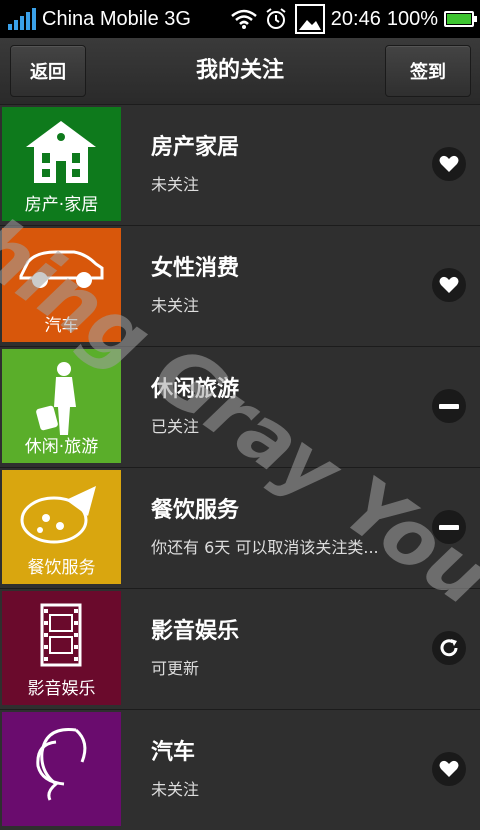 Image resolution: width=480 pixels, height=830 pixels. What do you see at coordinates (175, 426) in the screenshot?
I see `follow-status: 已关注` at bounding box center [175, 426].